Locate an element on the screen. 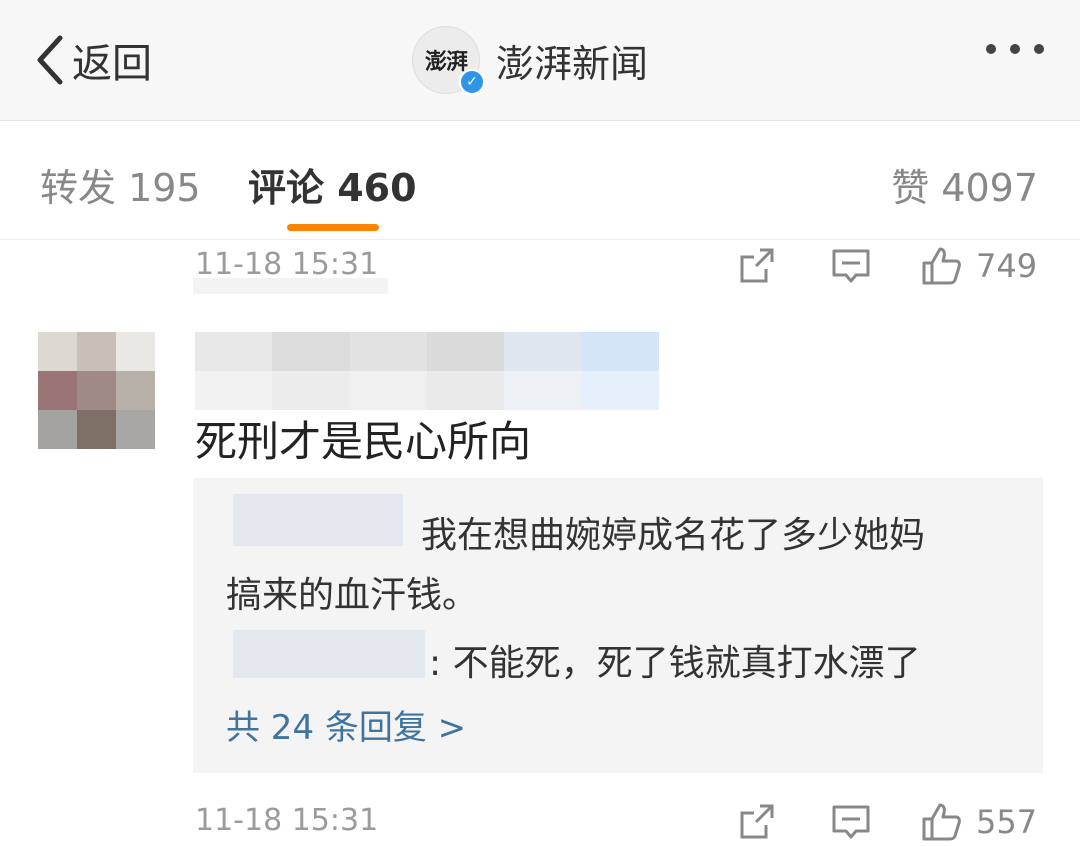  commenter-avatar is located at coordinates (96, 390).